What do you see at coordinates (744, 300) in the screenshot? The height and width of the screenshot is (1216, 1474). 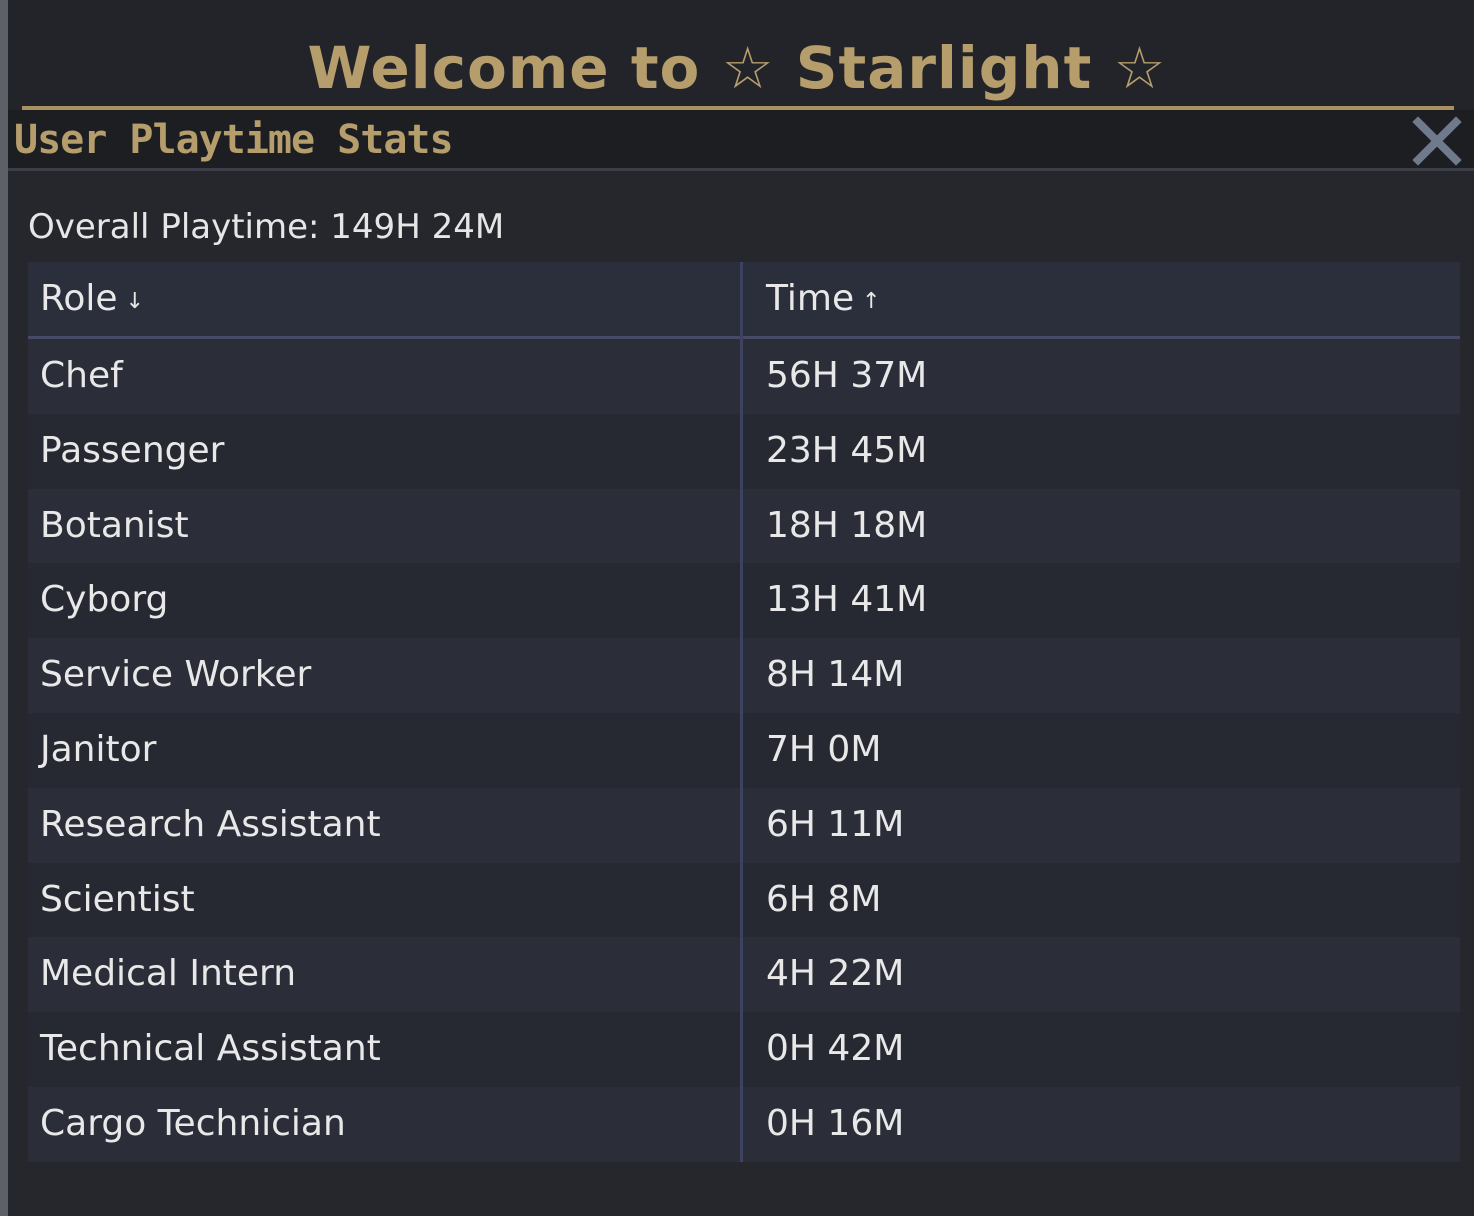 I see `table-header: Role ↓ Time ↑` at bounding box center [744, 300].